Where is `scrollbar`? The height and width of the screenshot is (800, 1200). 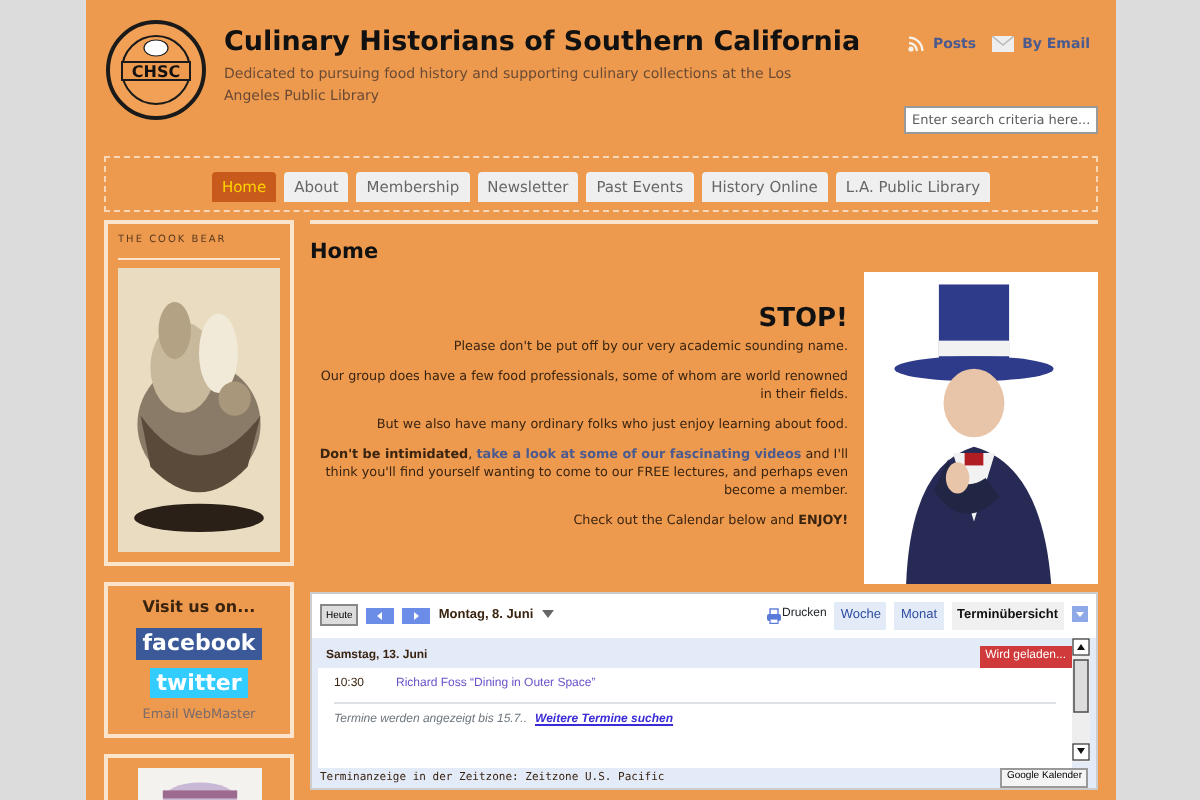
scrollbar is located at coordinates (1081, 699).